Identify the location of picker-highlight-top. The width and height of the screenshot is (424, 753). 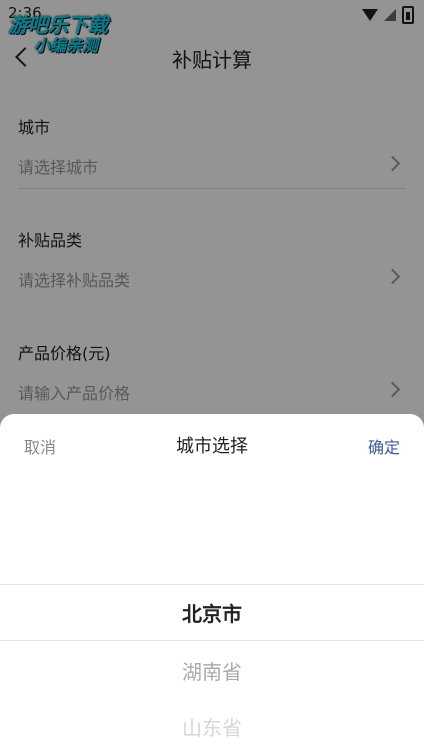
(212, 584).